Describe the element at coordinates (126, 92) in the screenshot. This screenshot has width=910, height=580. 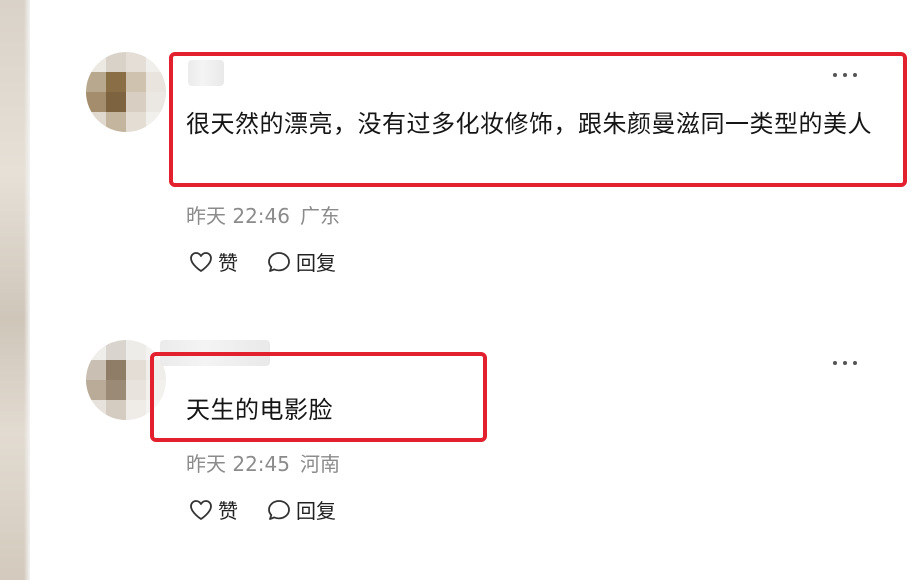
I see `avatar` at that location.